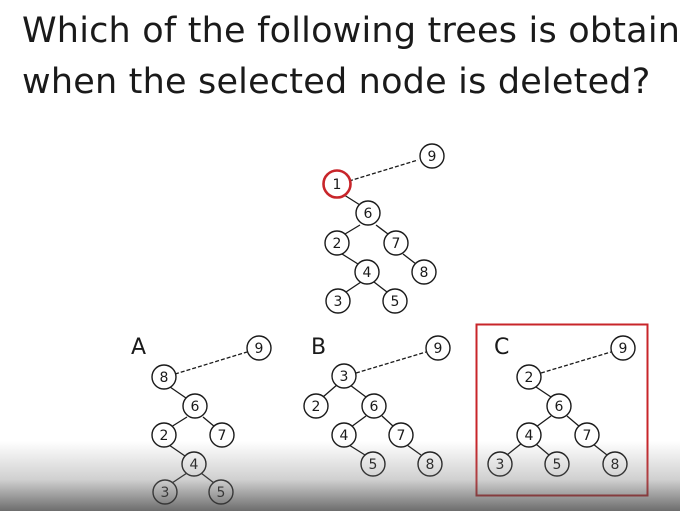 Image resolution: width=680 pixels, height=511 pixels. Describe the element at coordinates (501, 347) in the screenshot. I see `option-c-label: C` at that location.